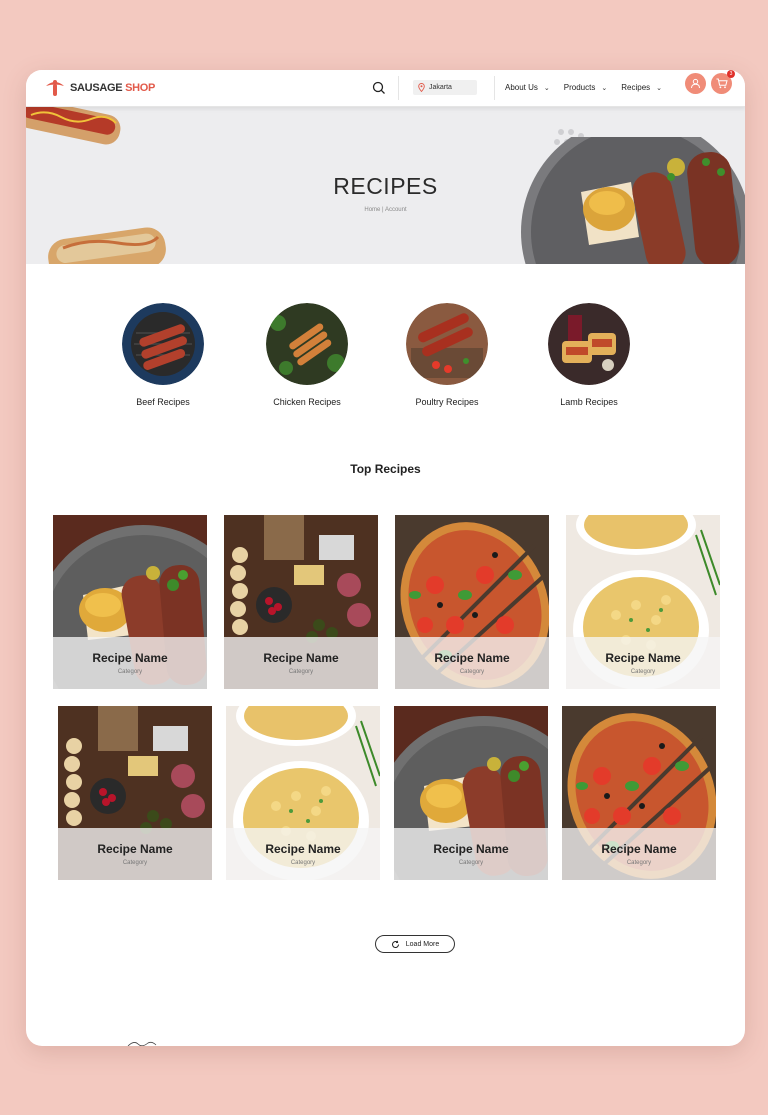 The image size is (768, 1115). What do you see at coordinates (440, 87) in the screenshot?
I see `location-value: Jakarta` at bounding box center [440, 87].